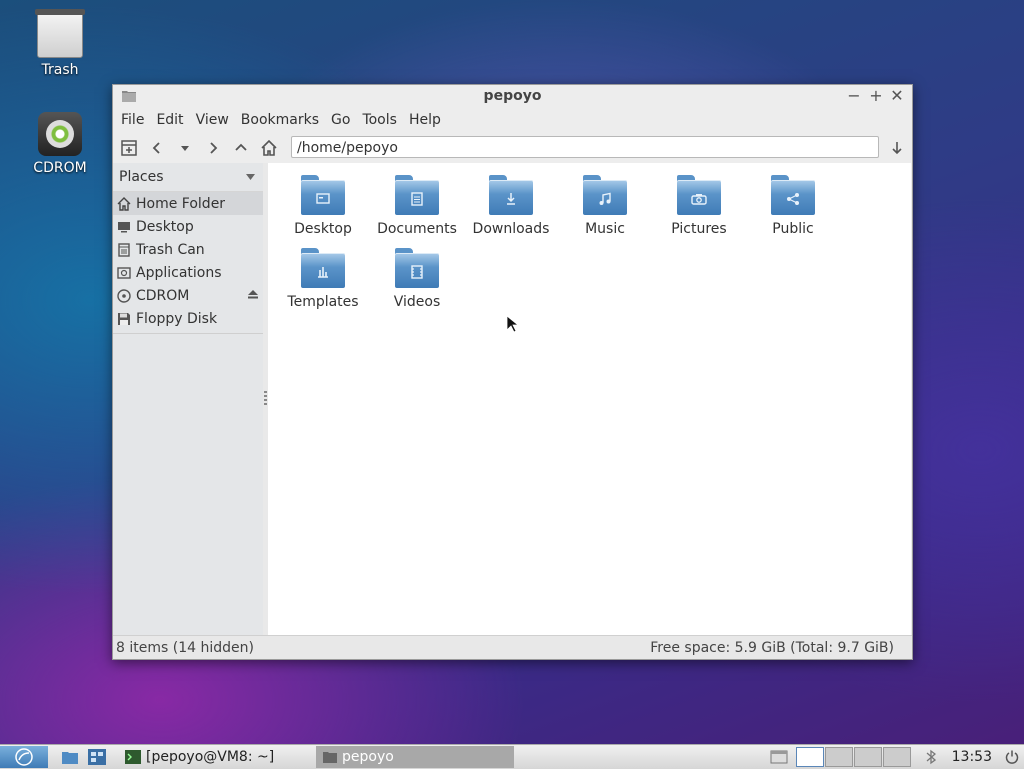 The image size is (1024, 769). I want to click on menu-file: File, so click(132, 120).